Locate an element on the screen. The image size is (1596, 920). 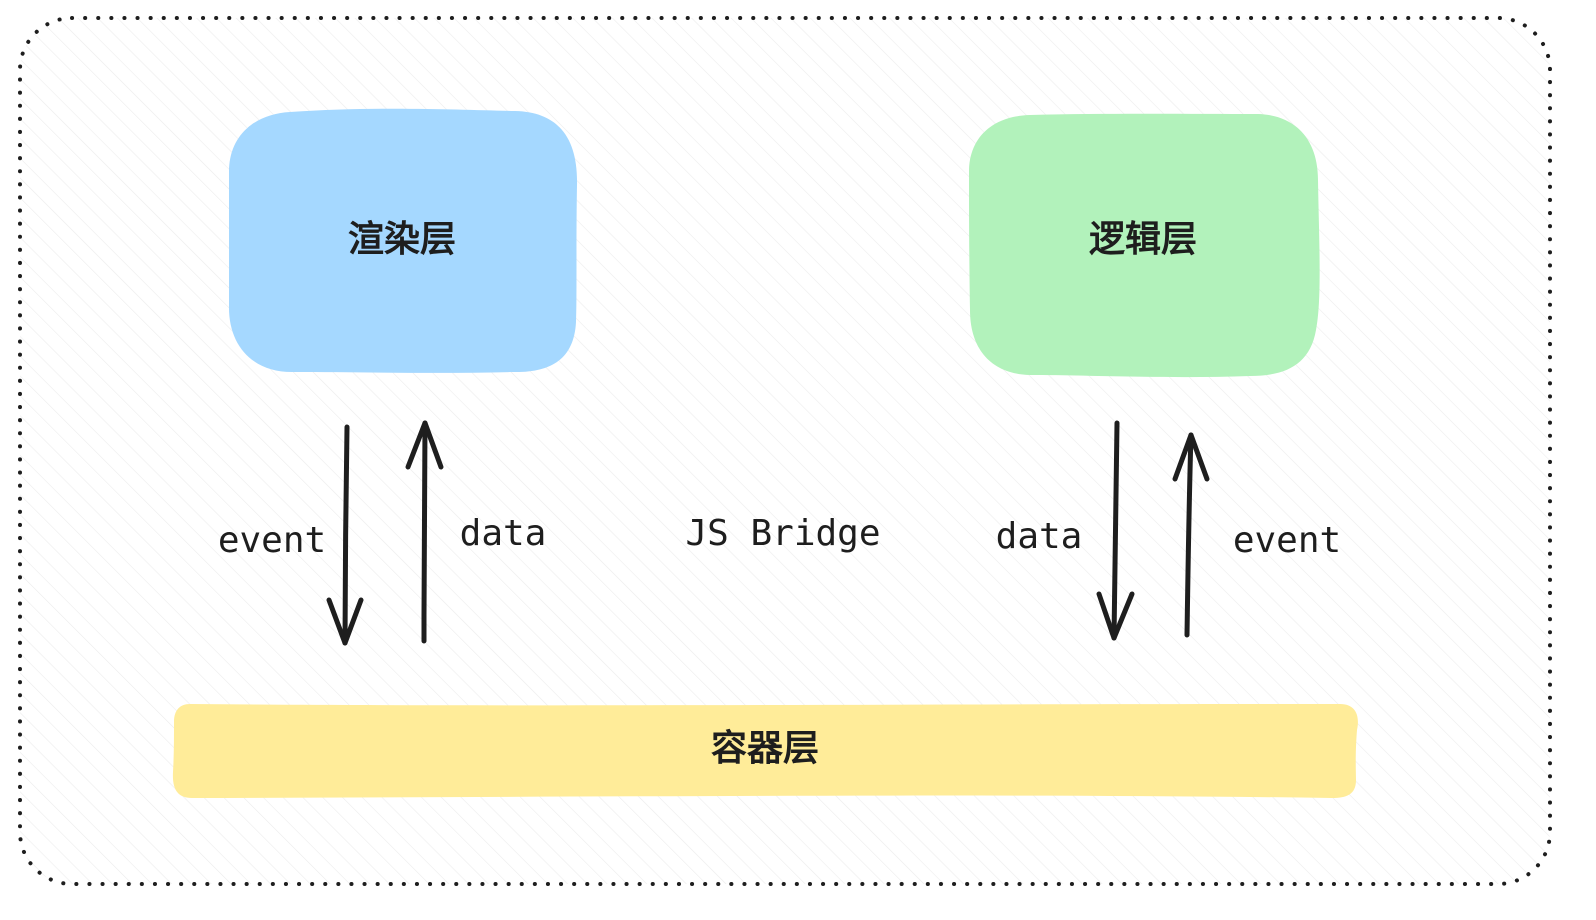
container-layer-label: 容器层 is located at coordinates (765, 748).